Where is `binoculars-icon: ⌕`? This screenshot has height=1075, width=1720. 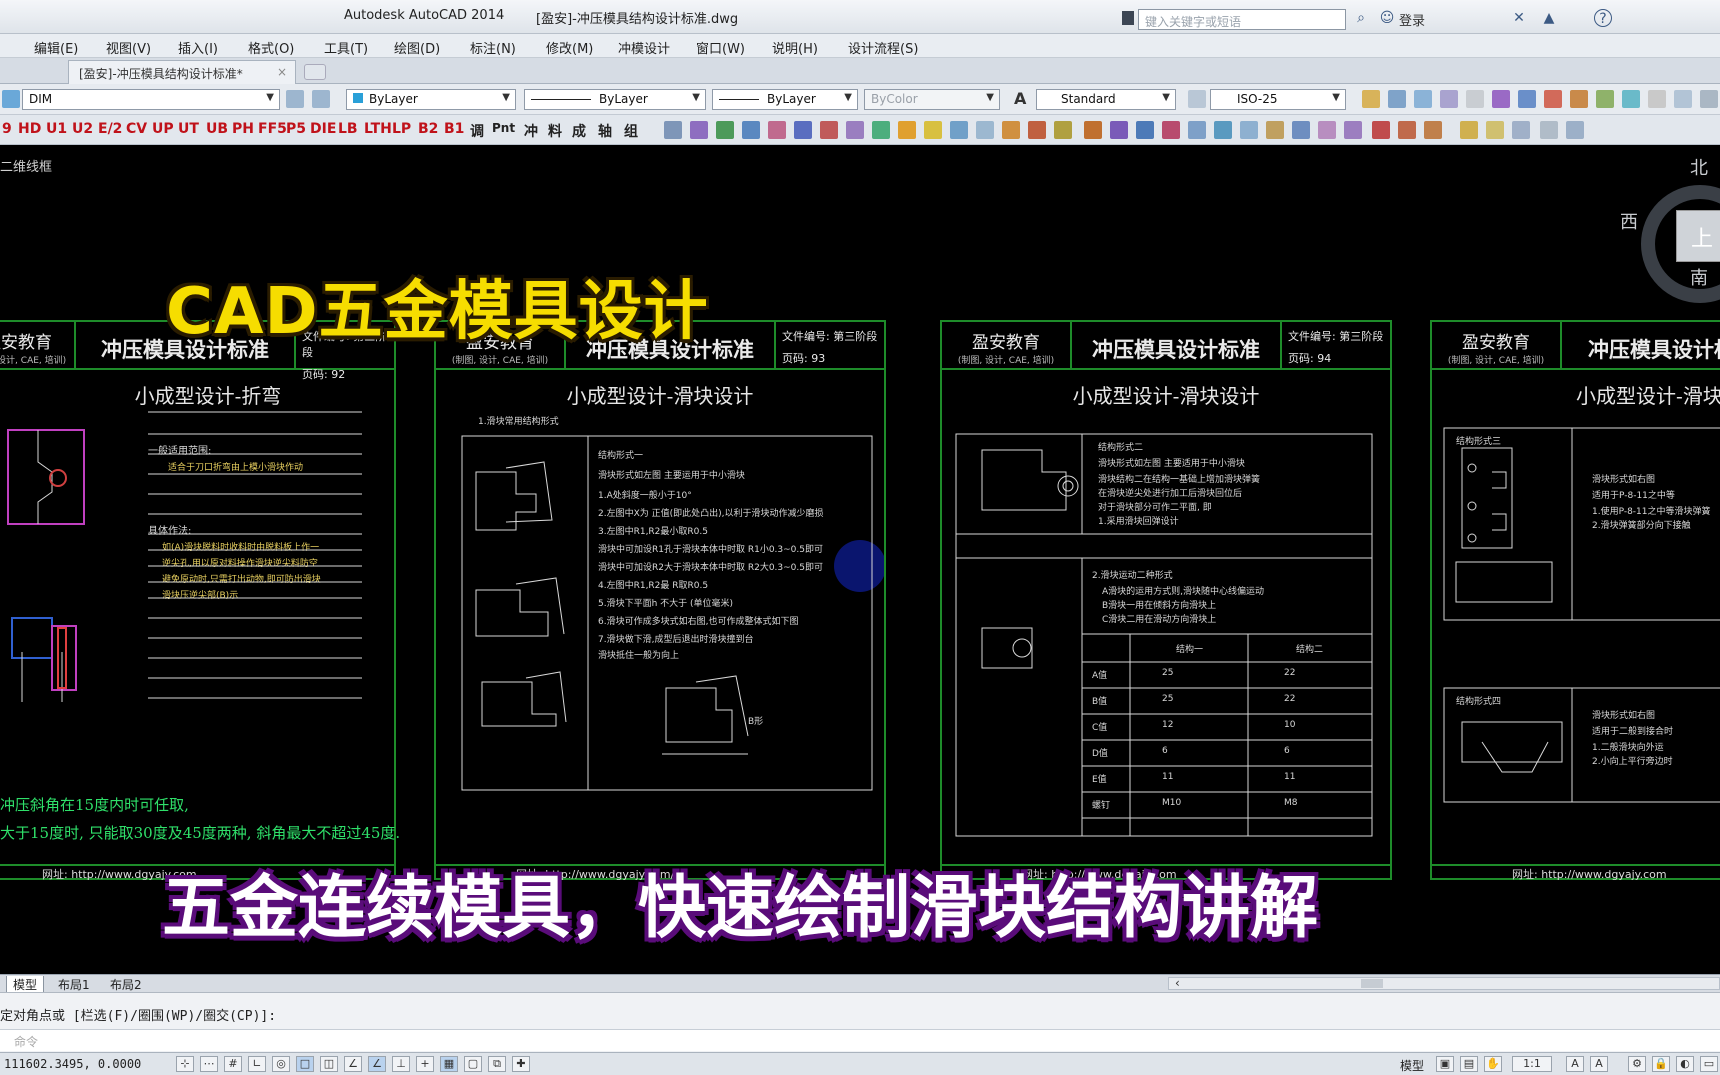 binoculars-icon: ⌕ is located at coordinates (1361, 18).